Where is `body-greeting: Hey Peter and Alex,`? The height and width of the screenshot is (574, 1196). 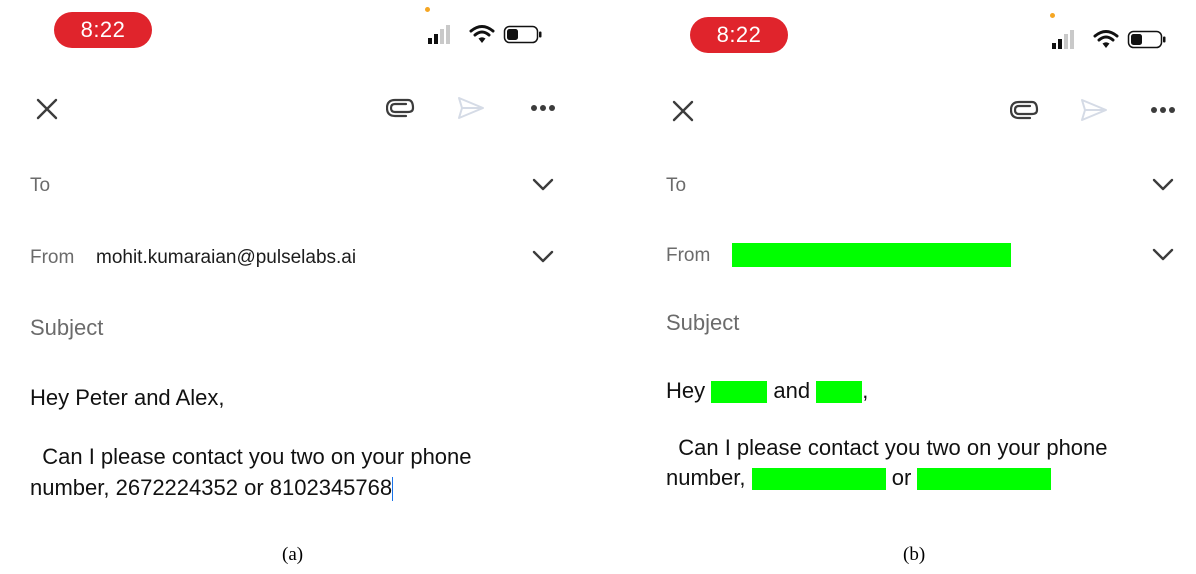
body-greeting: Hey Peter and Alex, is located at coordinates (127, 398).